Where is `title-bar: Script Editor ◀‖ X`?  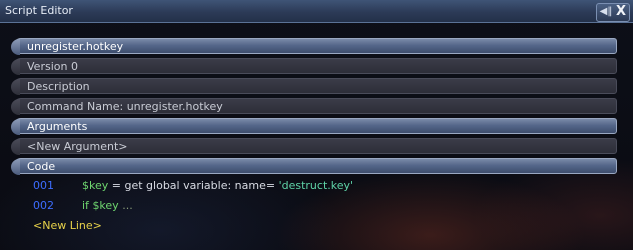
title-bar: Script Editor ◀‖ X is located at coordinates (316, 11).